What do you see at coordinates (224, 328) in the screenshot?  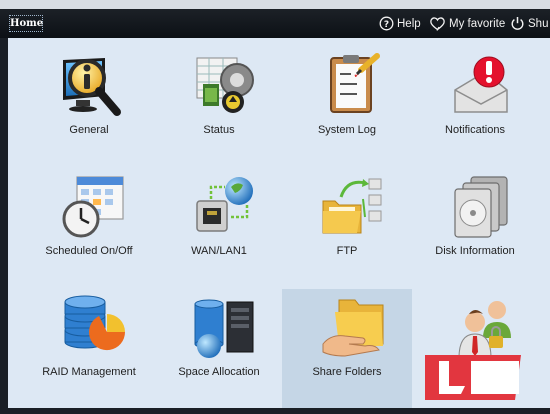 I see `server-globe-icon` at bounding box center [224, 328].